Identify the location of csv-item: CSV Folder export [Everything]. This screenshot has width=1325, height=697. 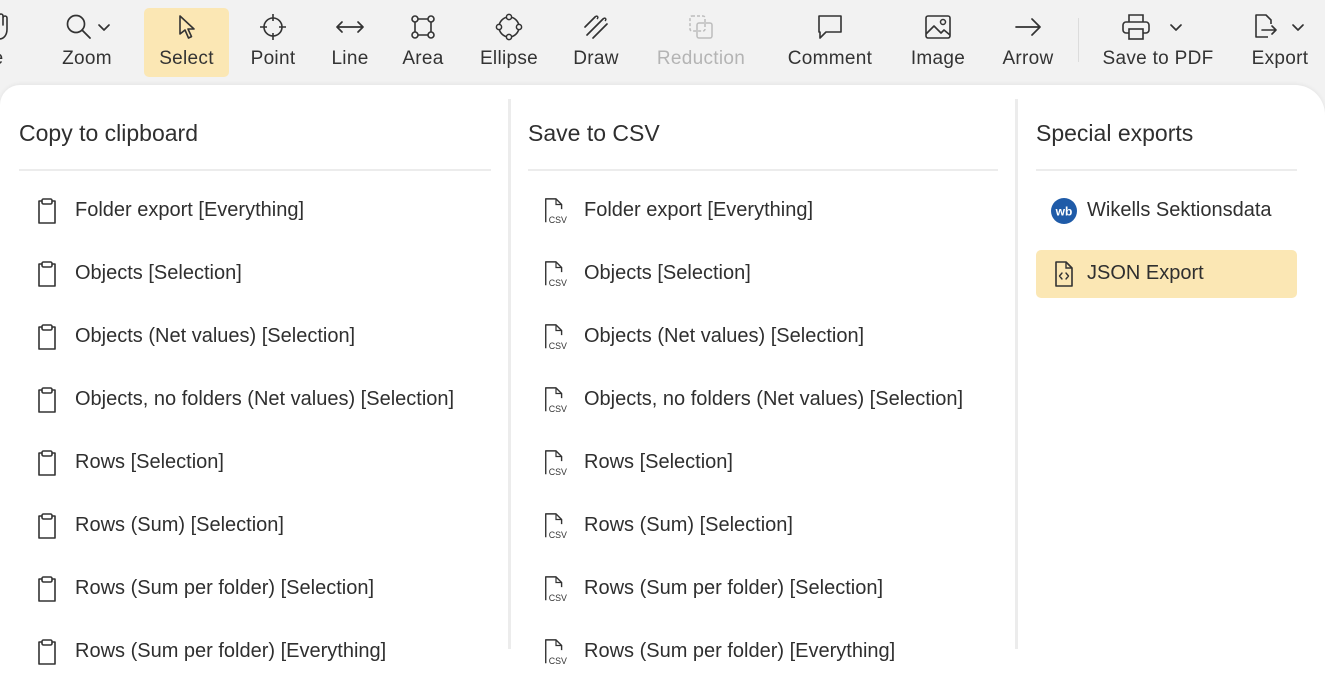
(763, 211).